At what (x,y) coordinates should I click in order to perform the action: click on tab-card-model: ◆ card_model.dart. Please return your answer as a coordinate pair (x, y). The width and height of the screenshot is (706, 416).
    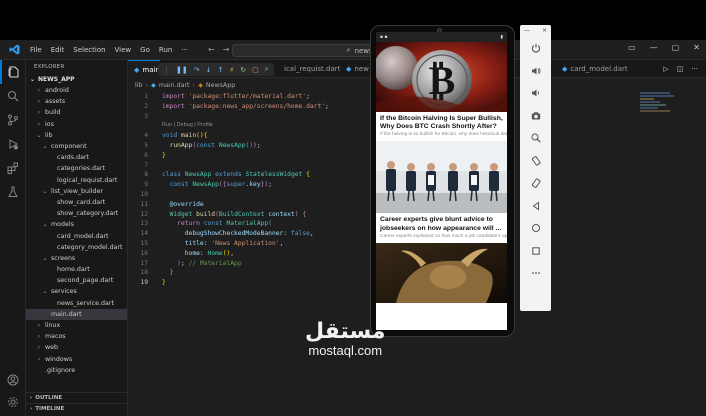
    Looking at the image, I should click on (595, 69).